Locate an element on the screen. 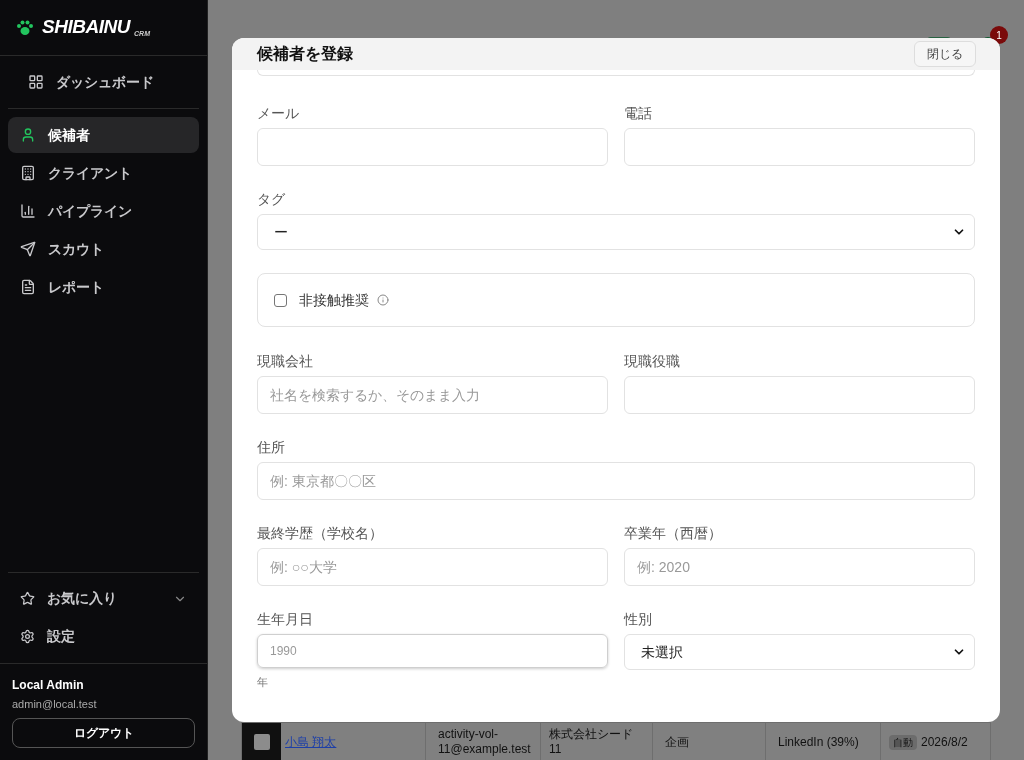  unit-label: 年 is located at coordinates (262, 682).